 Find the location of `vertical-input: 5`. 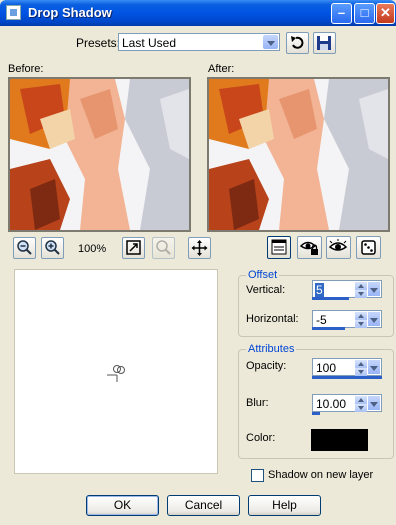

vertical-input: 5 is located at coordinates (347, 289).